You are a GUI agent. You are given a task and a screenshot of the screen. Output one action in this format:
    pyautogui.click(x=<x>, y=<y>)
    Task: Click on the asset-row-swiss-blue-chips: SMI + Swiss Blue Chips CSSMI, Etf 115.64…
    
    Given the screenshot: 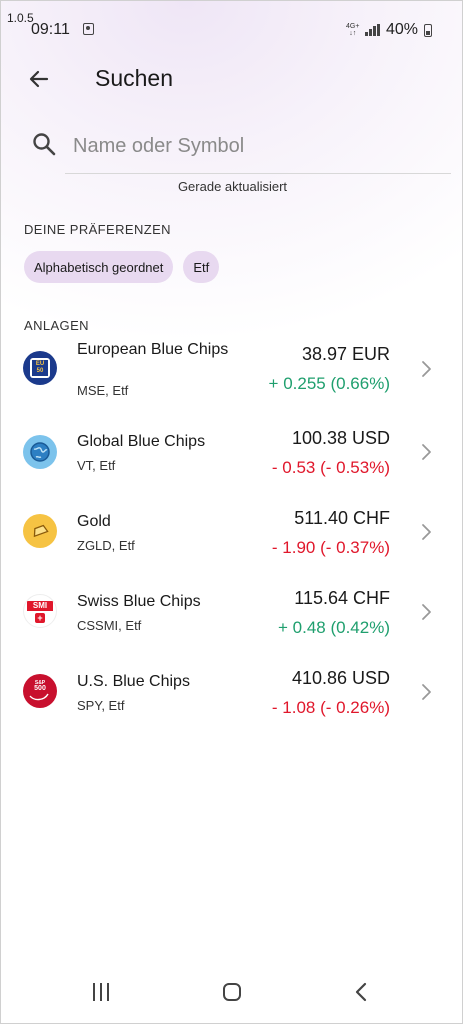 What is the action you would take?
    pyautogui.click(x=231, y=615)
    